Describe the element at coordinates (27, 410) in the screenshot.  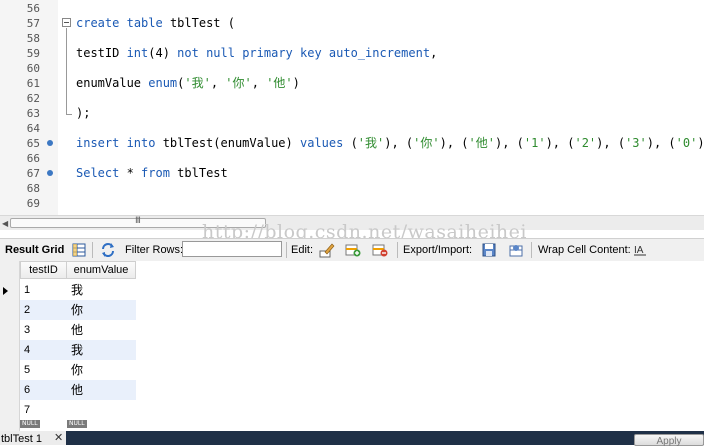
I see `cell-testid: 7` at that location.